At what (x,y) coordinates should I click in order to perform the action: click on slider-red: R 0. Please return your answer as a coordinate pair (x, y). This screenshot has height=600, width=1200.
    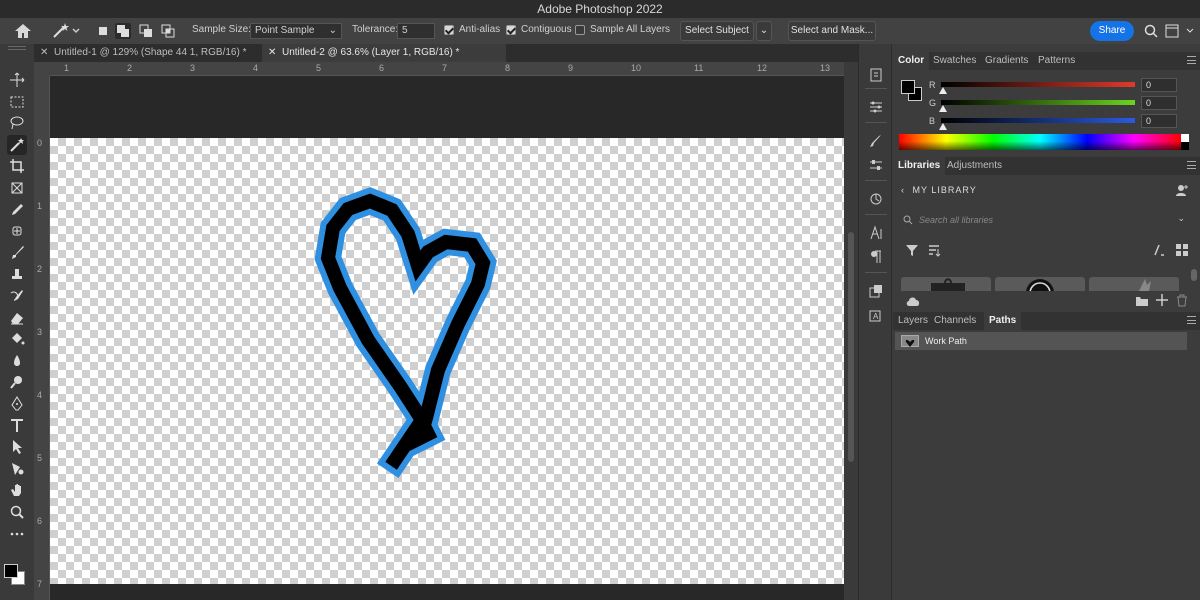
    Looking at the image, I should click on (1061, 86).